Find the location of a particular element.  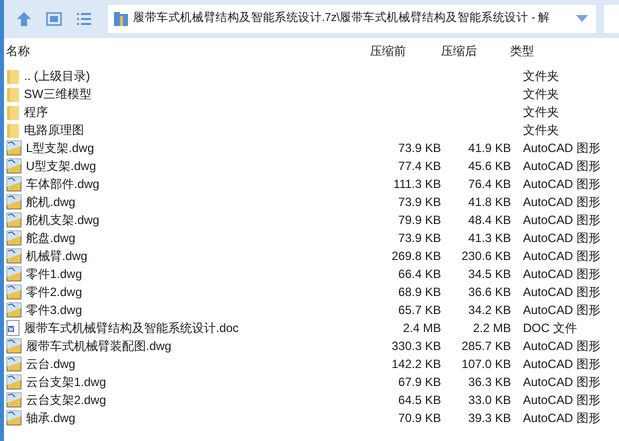

column-heading: 类型 is located at coordinates (564, 51).